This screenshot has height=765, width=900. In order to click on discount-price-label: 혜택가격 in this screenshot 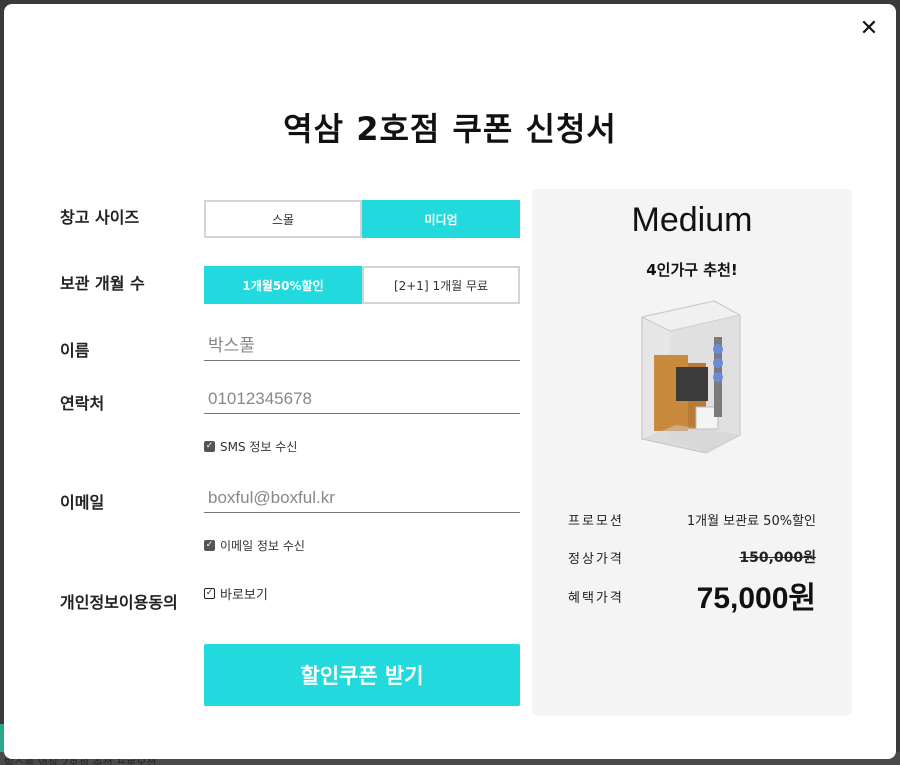, I will do `click(596, 598)`.